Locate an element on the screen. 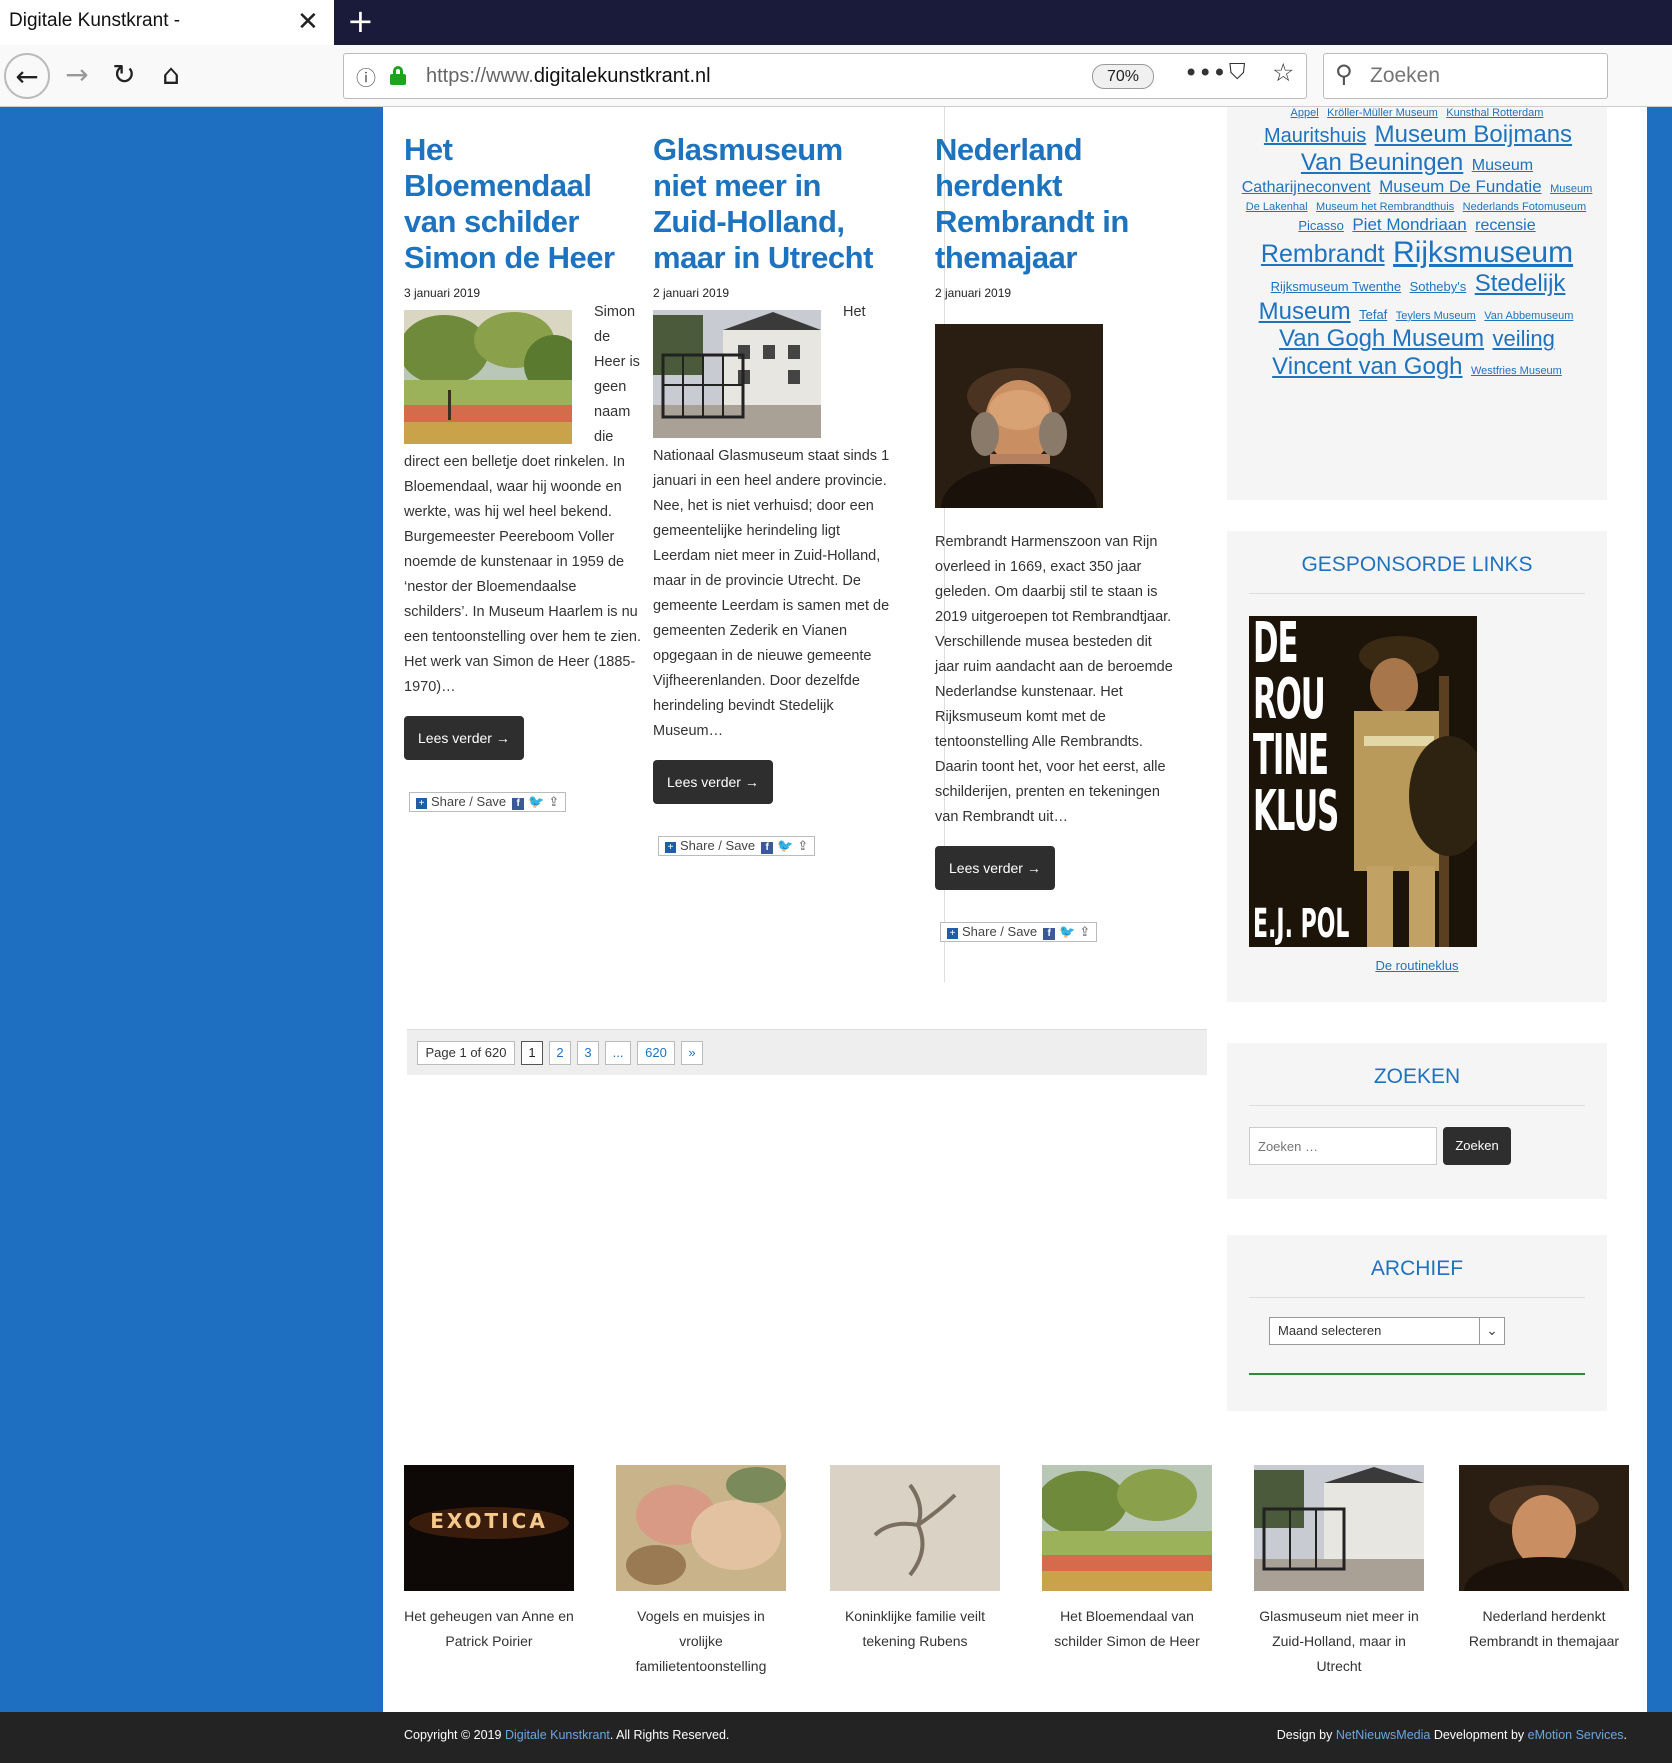  tag-link: Rijksmuseum Twenthe is located at coordinates (1336, 286).